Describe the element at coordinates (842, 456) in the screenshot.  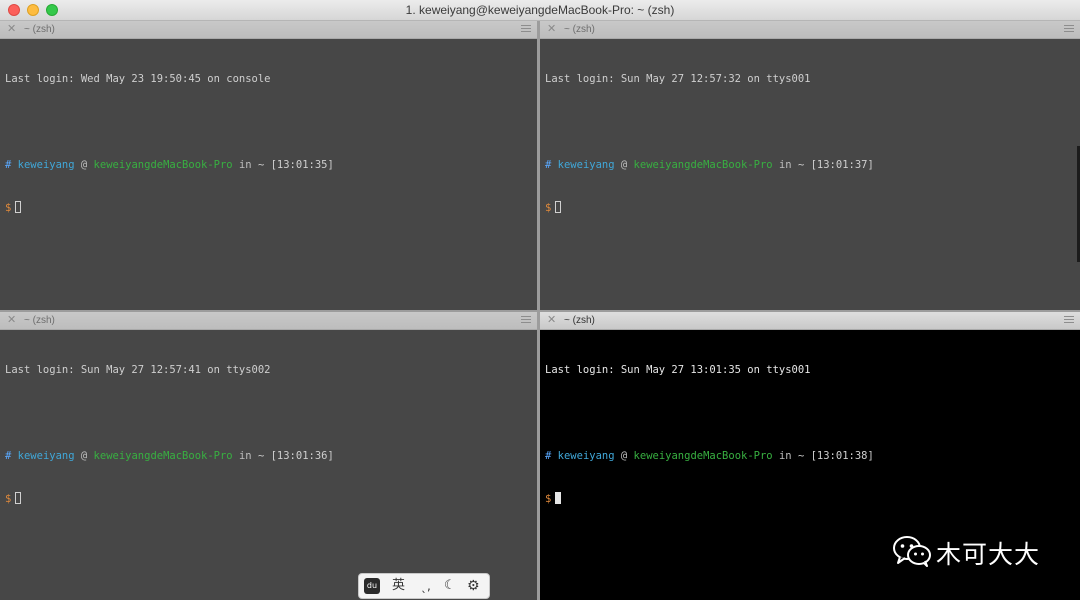
I see `prompt-time: [13:01:38]` at that location.